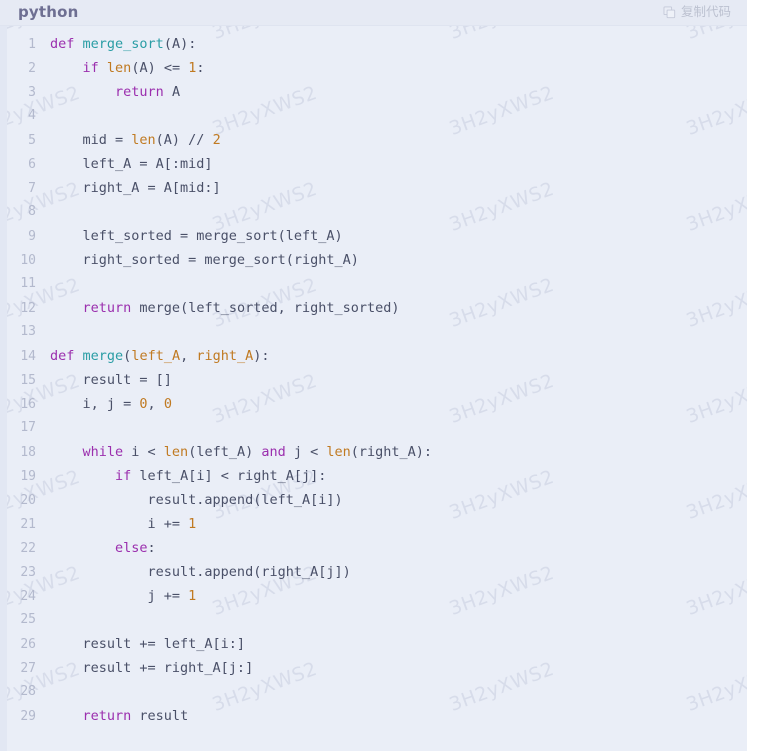 This screenshot has height=751, width=762. I want to click on token-pl: A, so click(172, 92).